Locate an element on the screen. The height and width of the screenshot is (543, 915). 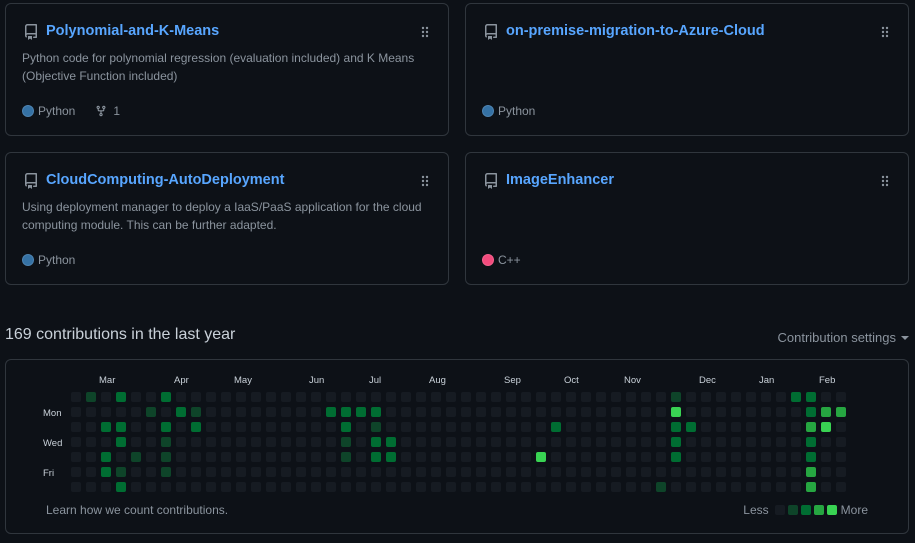
repo-name-link: CloudComputing-AutoDeployment is located at coordinates (165, 180).